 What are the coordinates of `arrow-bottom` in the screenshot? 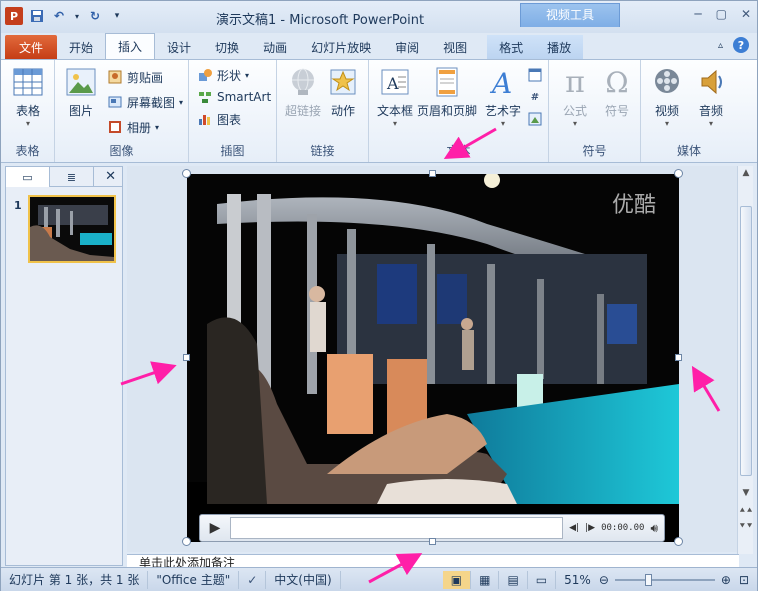 It's located at (395, 568).